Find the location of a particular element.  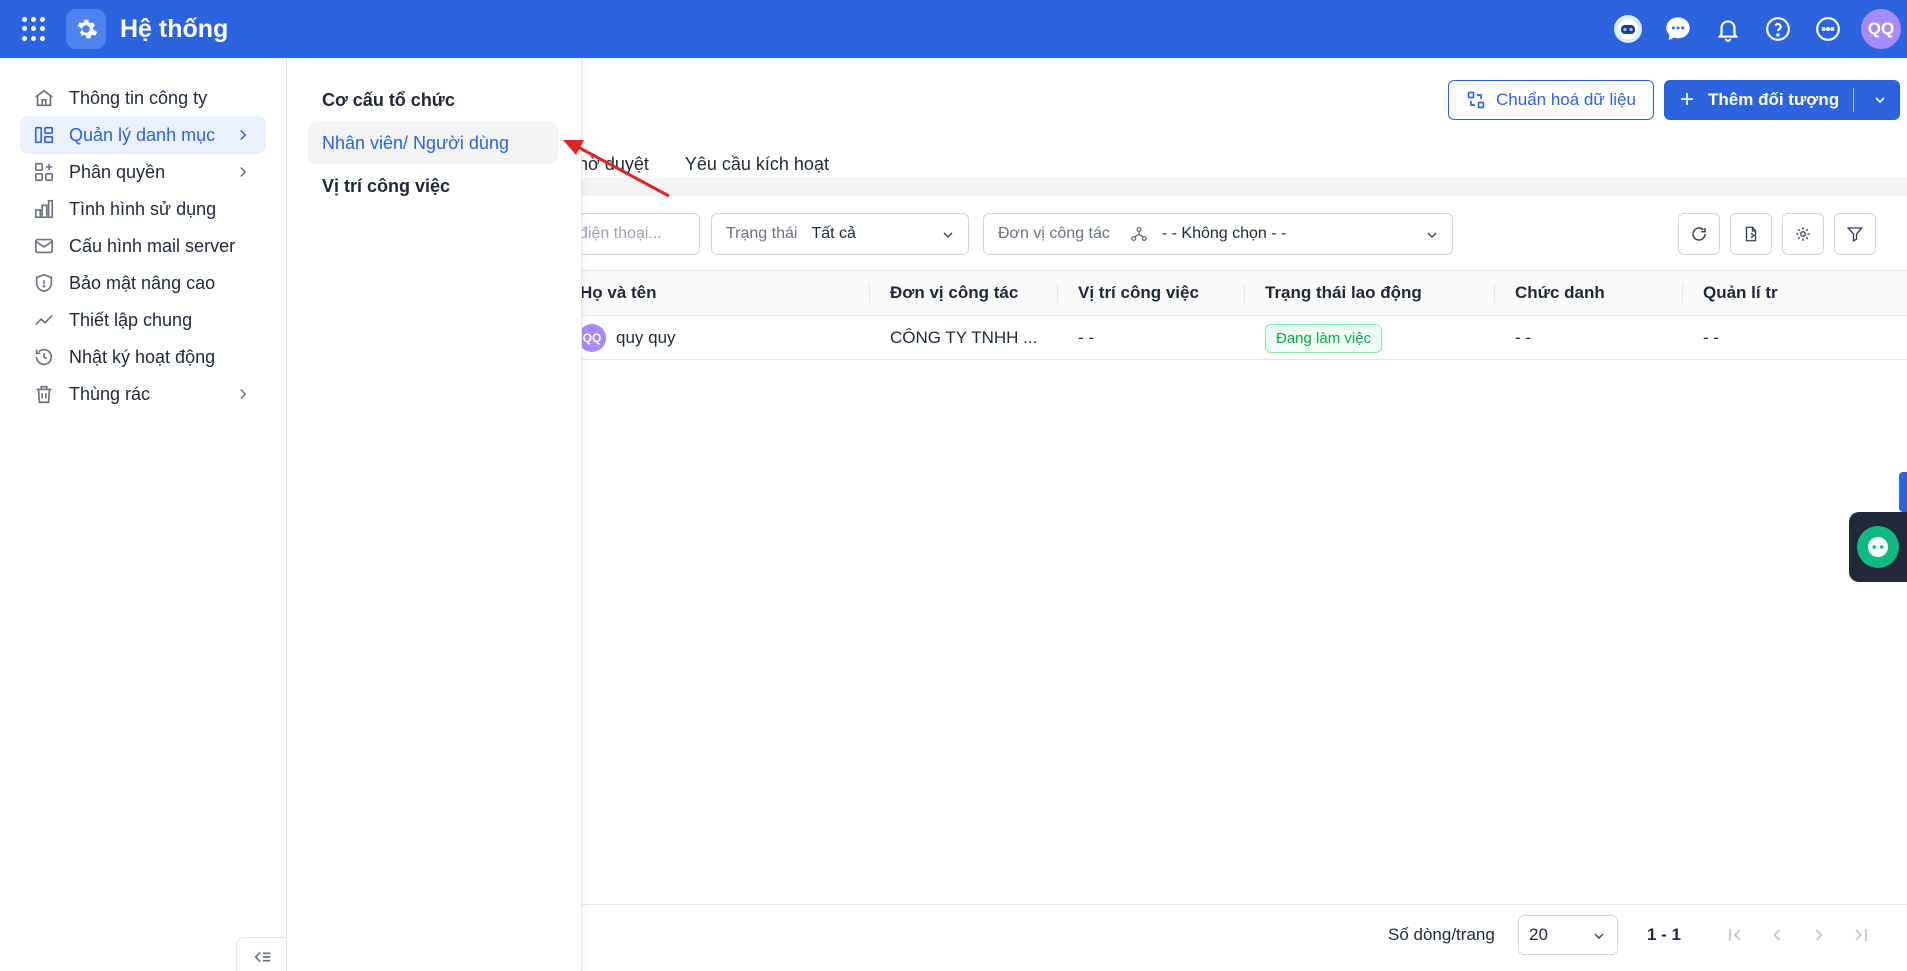

column-settings-button is located at coordinates (1803, 234).